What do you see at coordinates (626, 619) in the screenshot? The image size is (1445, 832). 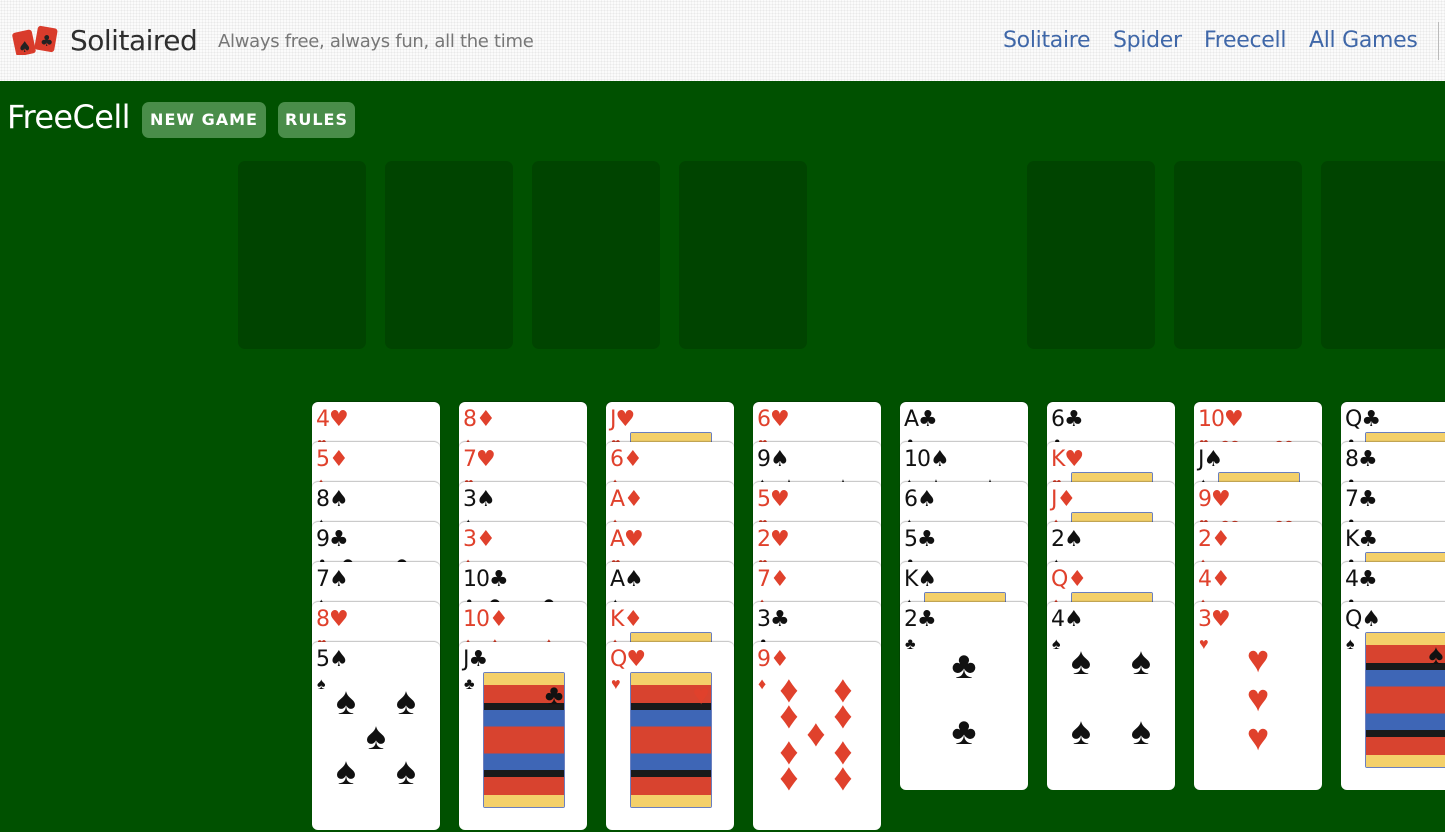 I see `card-rank-label: K♦` at bounding box center [626, 619].